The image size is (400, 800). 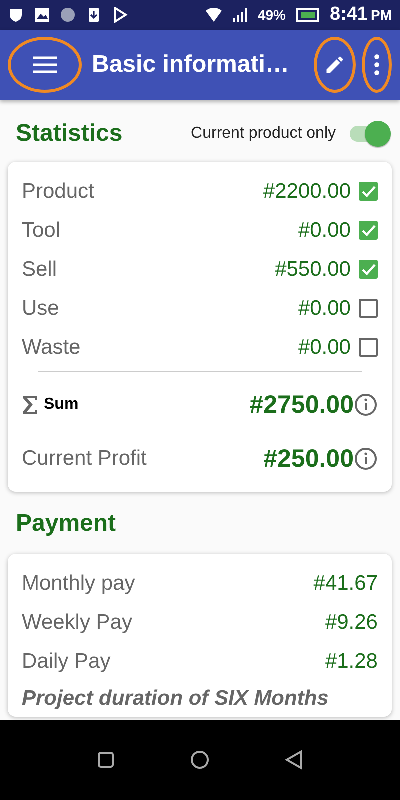 I want to click on row-value: #9.26, so click(x=351, y=622).